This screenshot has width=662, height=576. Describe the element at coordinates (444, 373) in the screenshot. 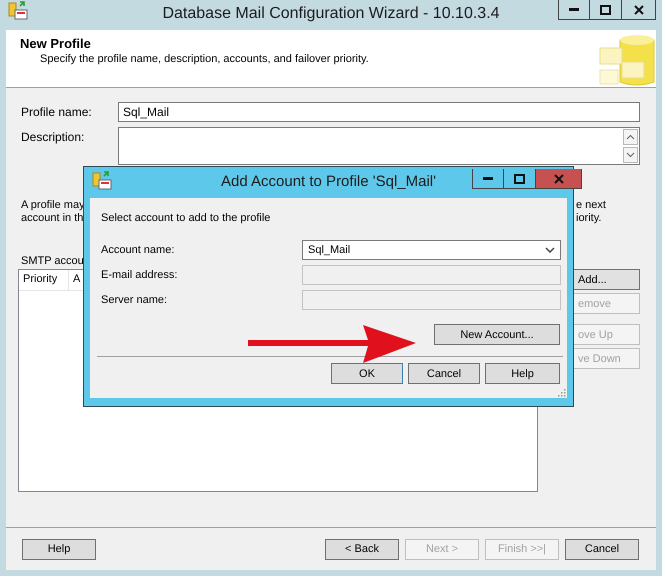

I see `dialog-button: Cancel` at that location.